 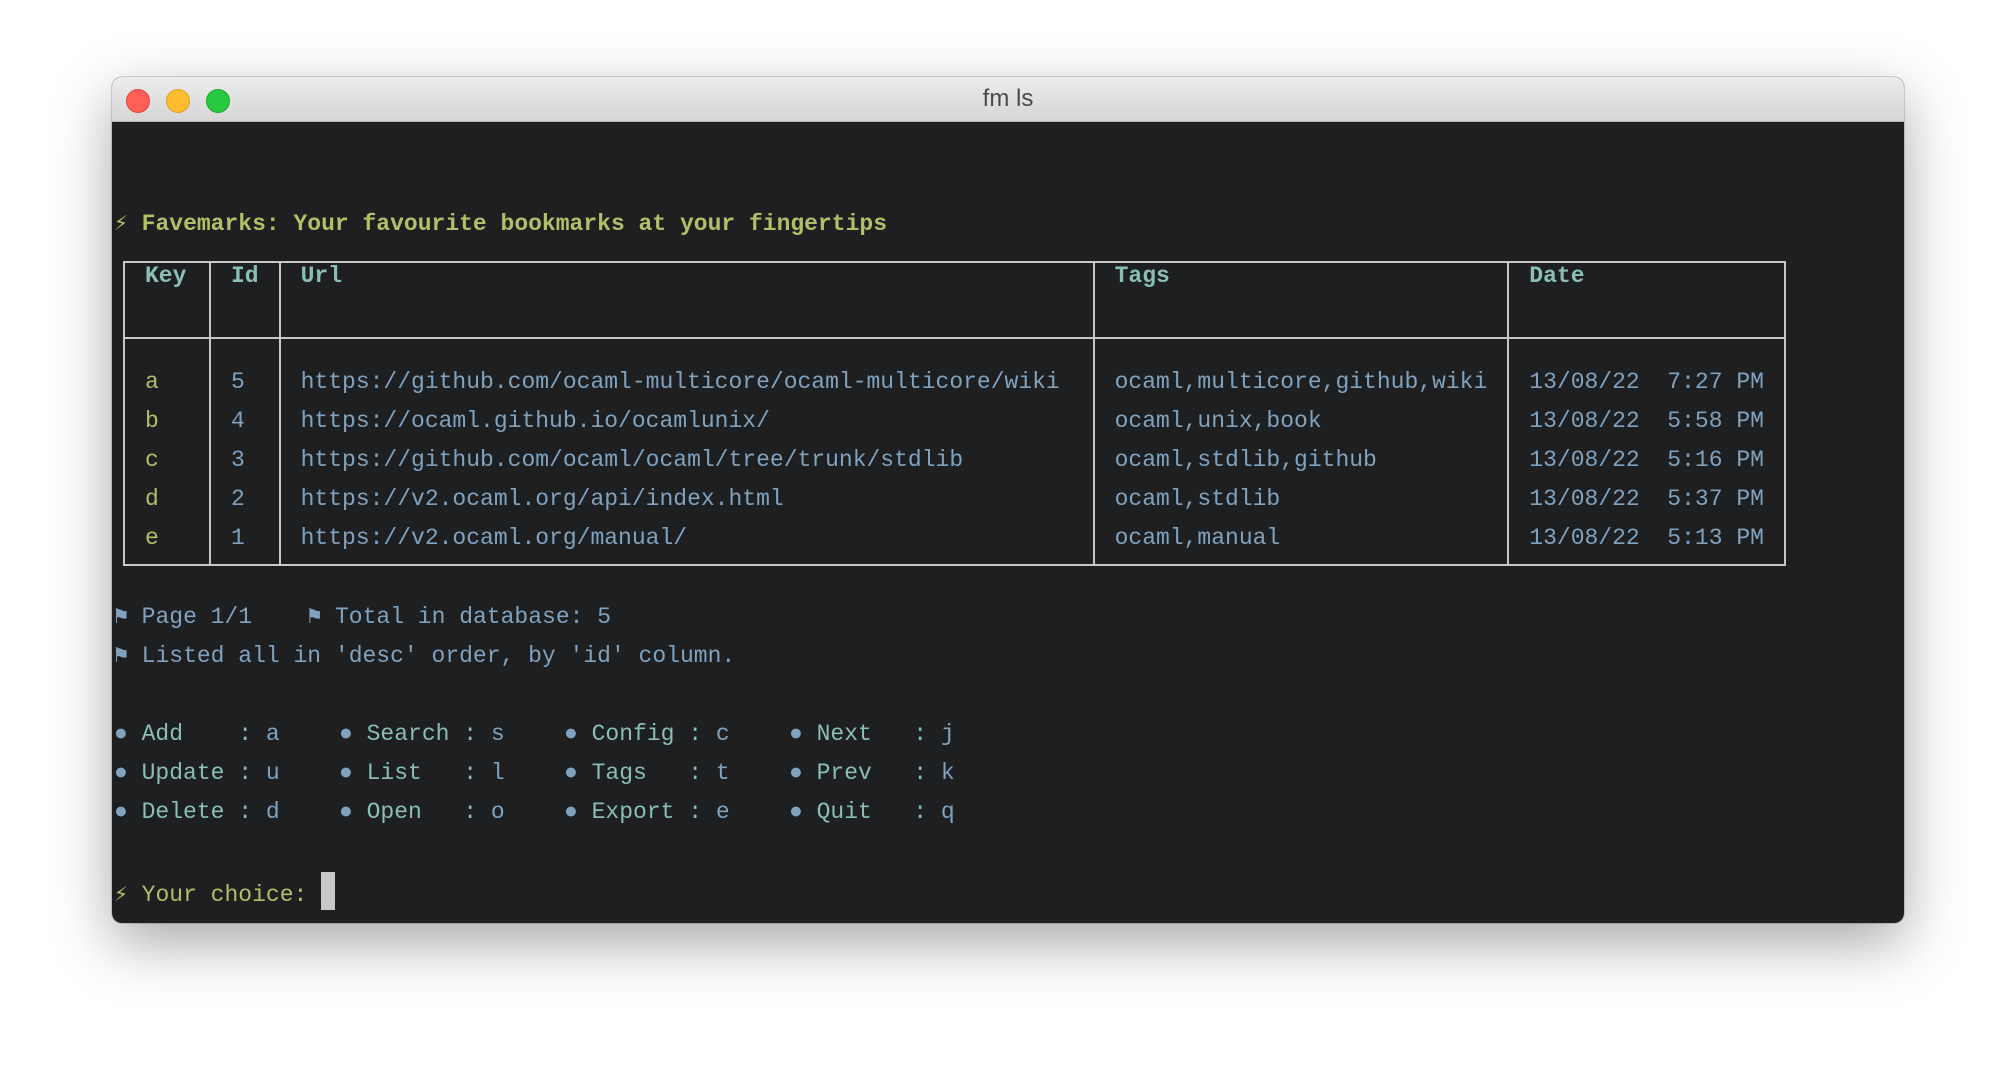 What do you see at coordinates (722, 734) in the screenshot?
I see `menu-shortcut: c` at bounding box center [722, 734].